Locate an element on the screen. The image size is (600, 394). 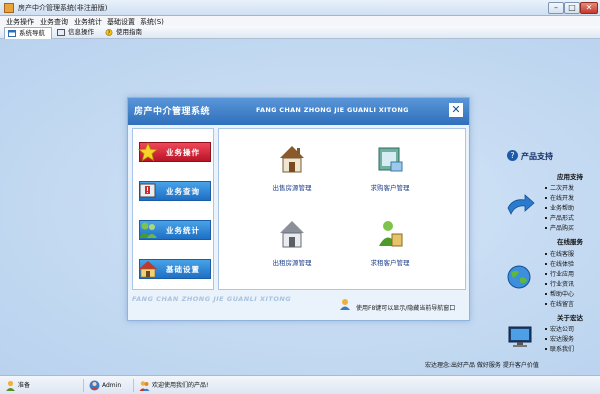
maximize-button: □ is located at coordinates (572, 8).